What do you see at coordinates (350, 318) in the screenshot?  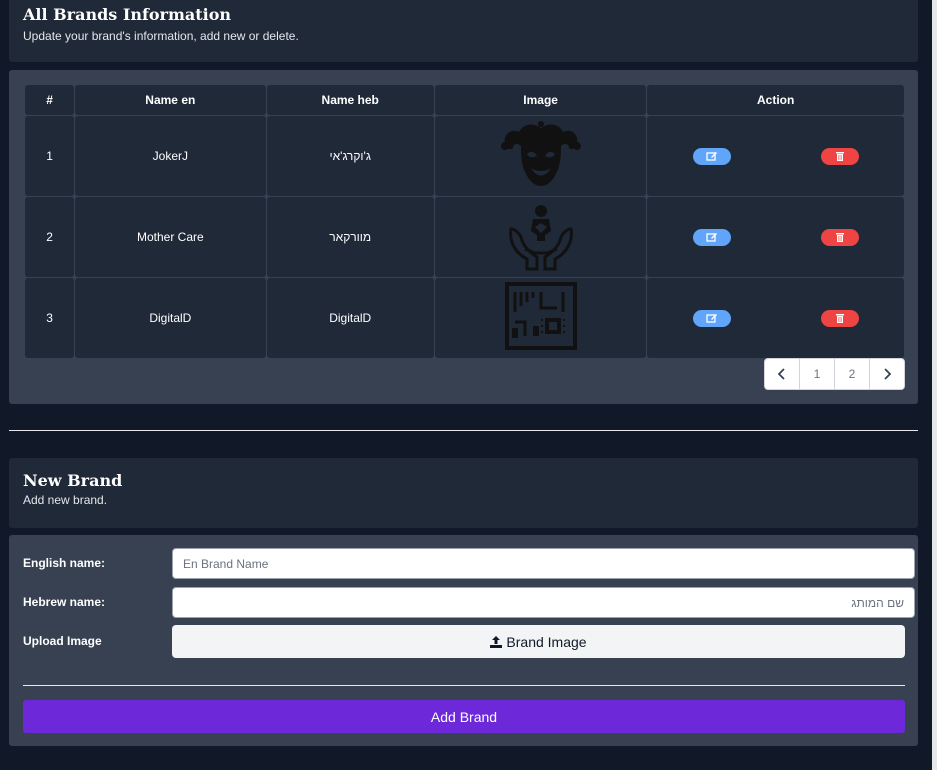 I see `brand-name-heb: DigitalD` at bounding box center [350, 318].